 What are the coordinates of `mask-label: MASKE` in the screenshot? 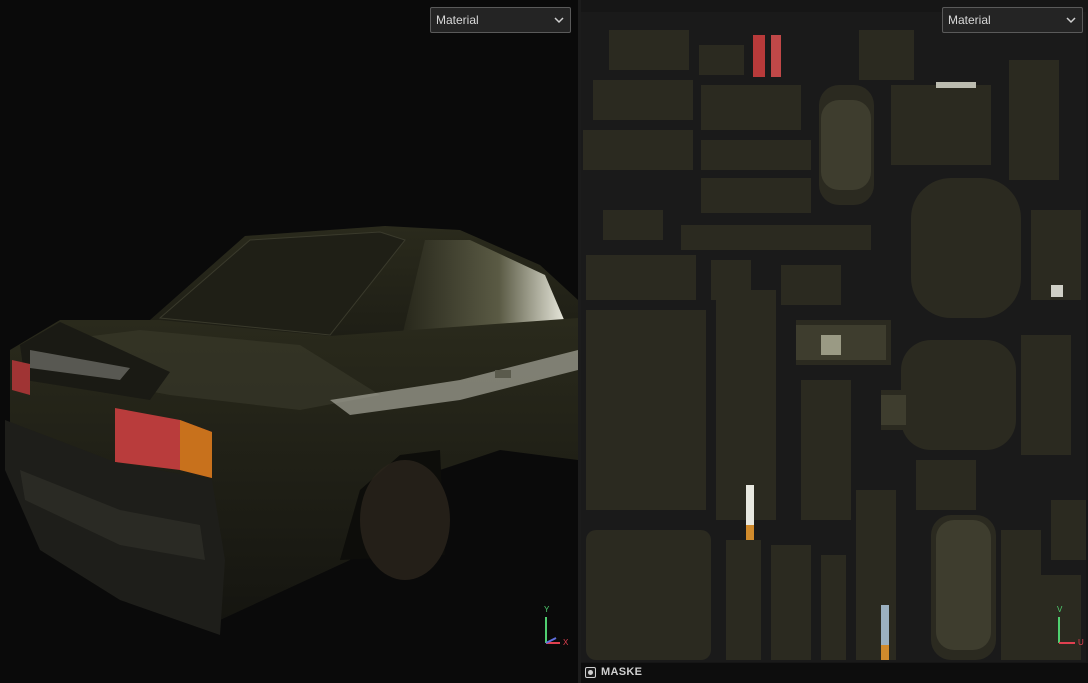 It's located at (621, 672).